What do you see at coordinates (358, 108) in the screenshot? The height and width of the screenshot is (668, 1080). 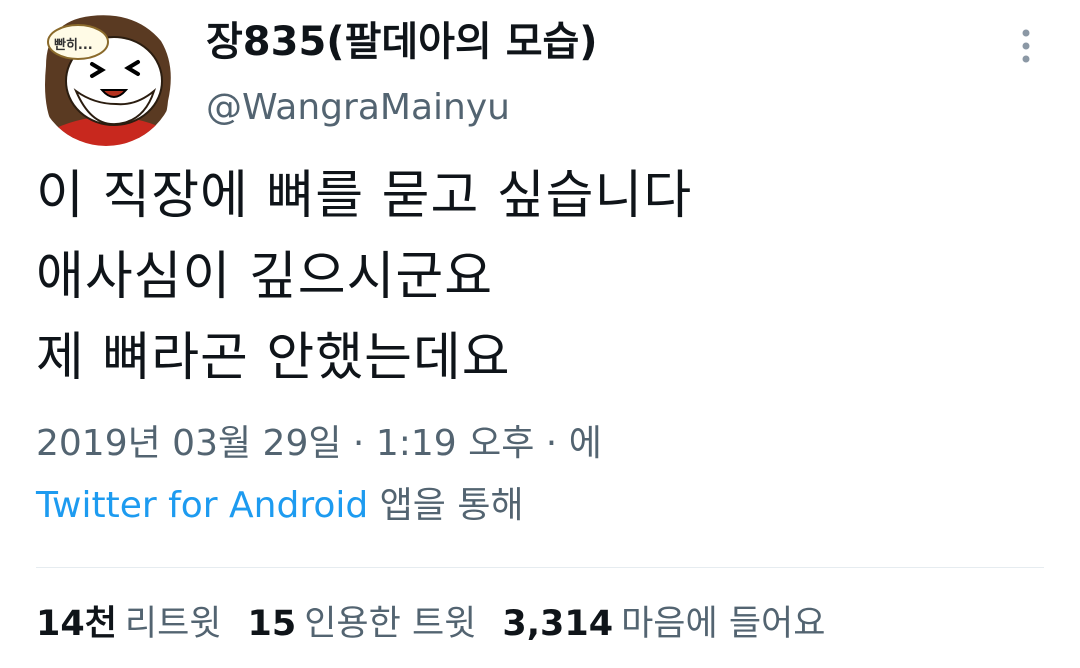 I see `user-handle: @WangraMainyu` at bounding box center [358, 108].